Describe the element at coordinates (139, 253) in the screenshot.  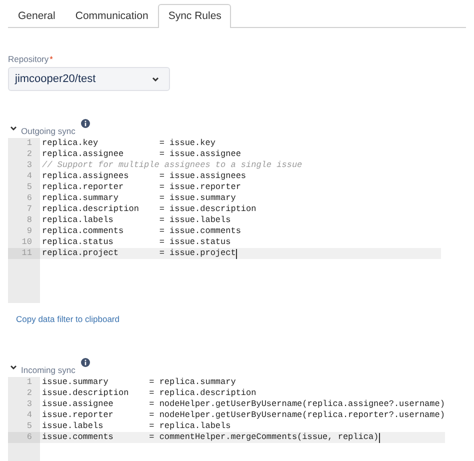
I see `code-line: replica.project = issue.project` at that location.